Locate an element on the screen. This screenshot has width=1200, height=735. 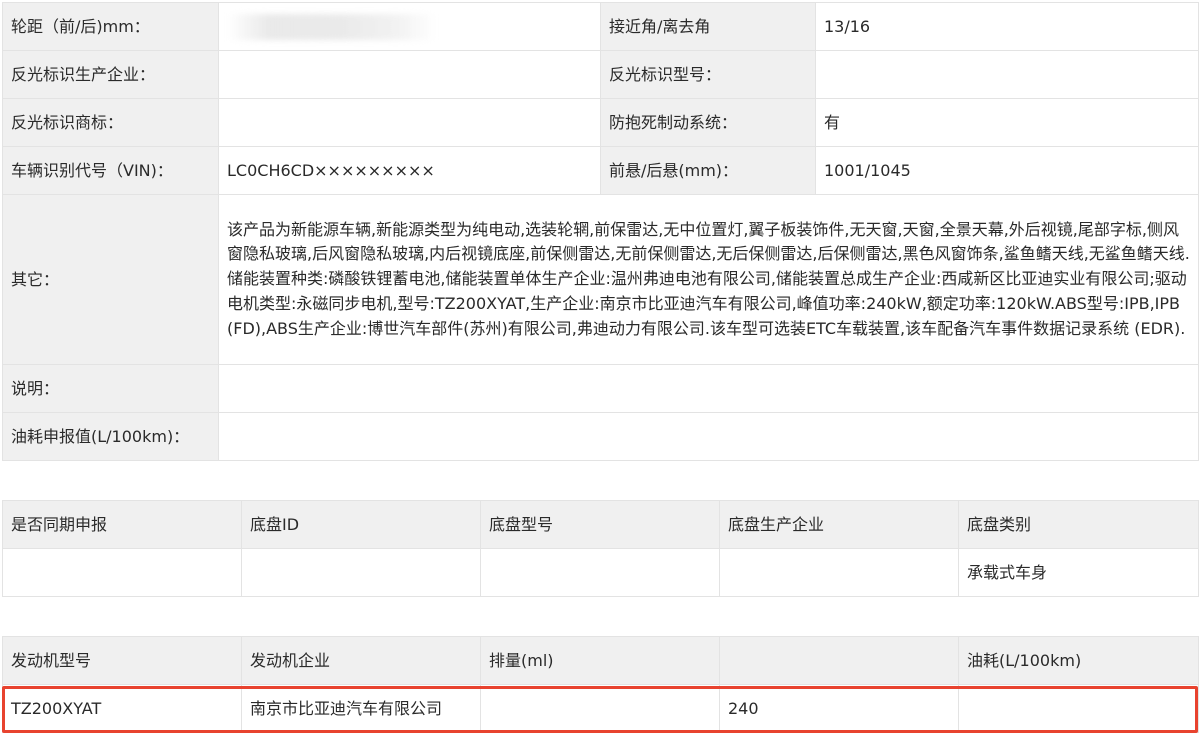
table-row: TZ200XYAT 南京市比亚迪汽车有限公司 240 is located at coordinates (600, 708).